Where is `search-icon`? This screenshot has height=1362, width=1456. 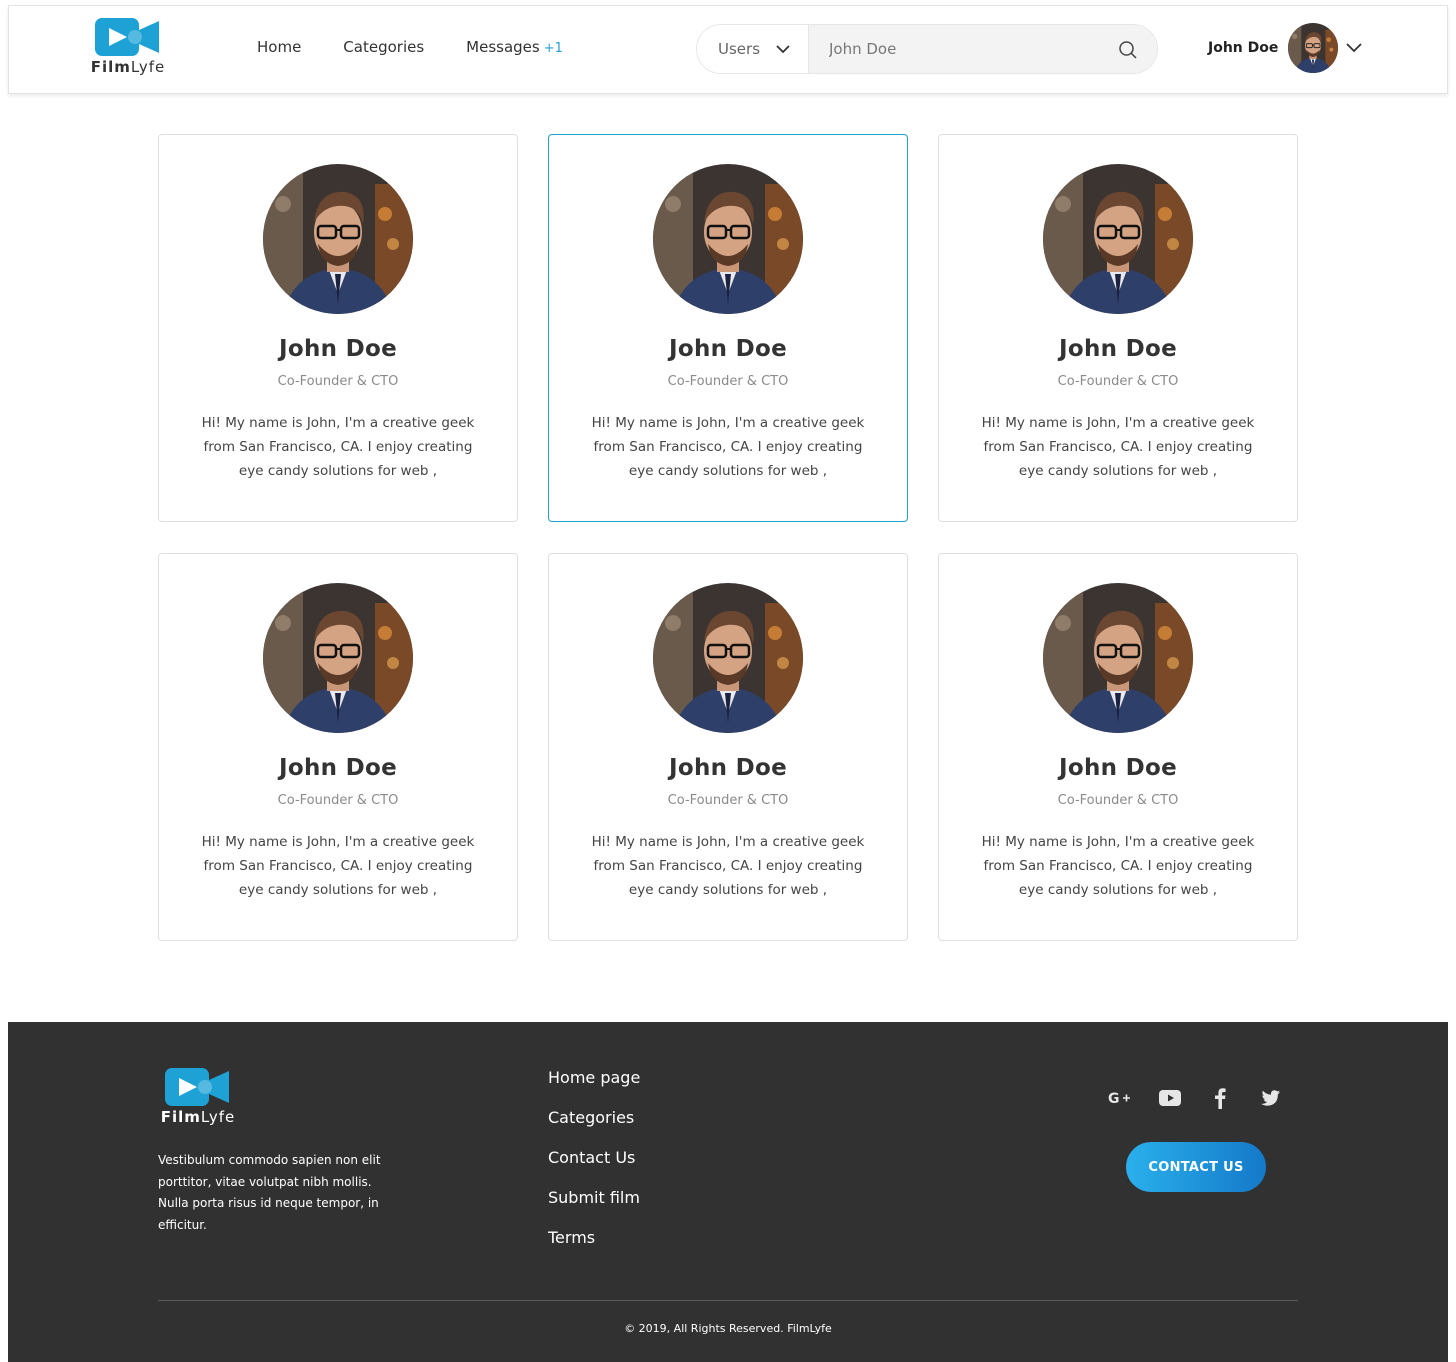
search-icon is located at coordinates (1128, 50).